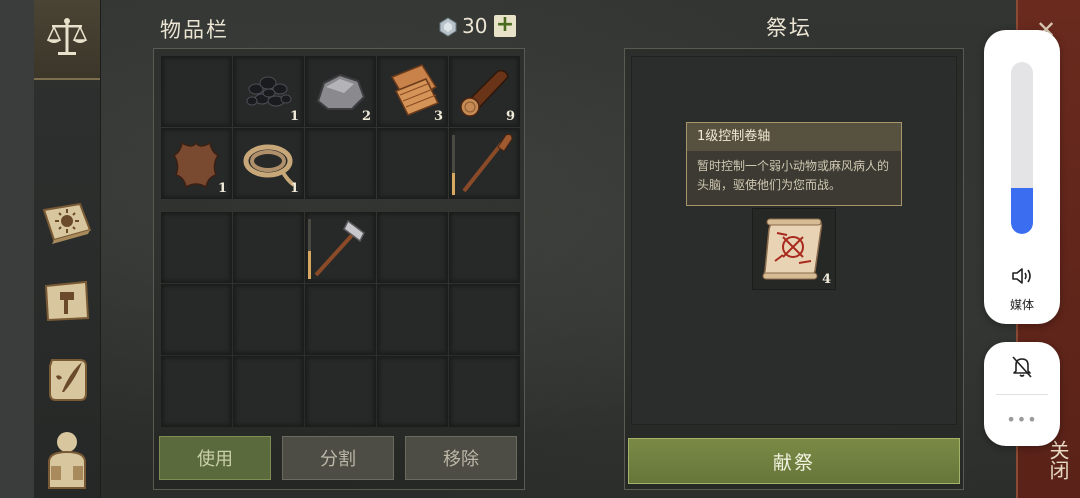 The height and width of the screenshot is (498, 1080). What do you see at coordinates (194, 30) in the screenshot?
I see `inventory-title: 物品栏` at bounding box center [194, 30].